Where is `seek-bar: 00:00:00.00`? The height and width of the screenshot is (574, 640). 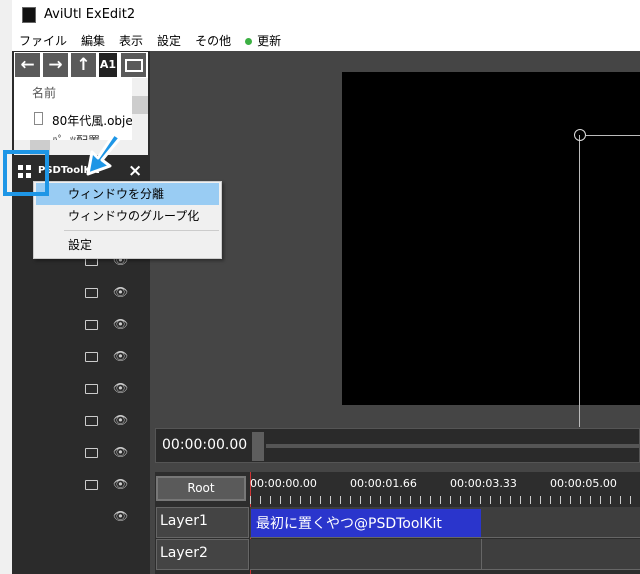
seek-bar: 00:00:00.00 is located at coordinates (397, 445).